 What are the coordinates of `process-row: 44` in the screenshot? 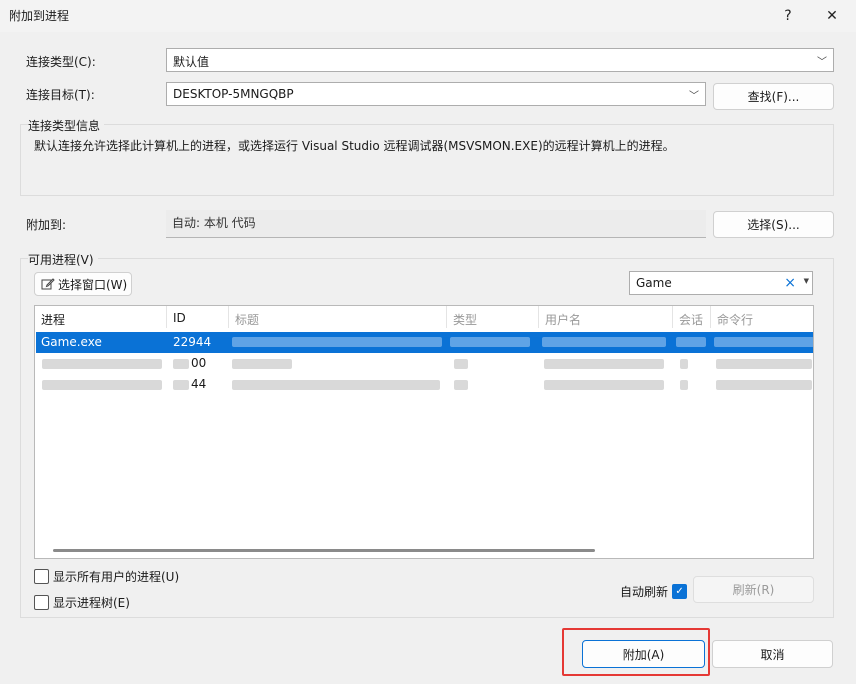 It's located at (424, 384).